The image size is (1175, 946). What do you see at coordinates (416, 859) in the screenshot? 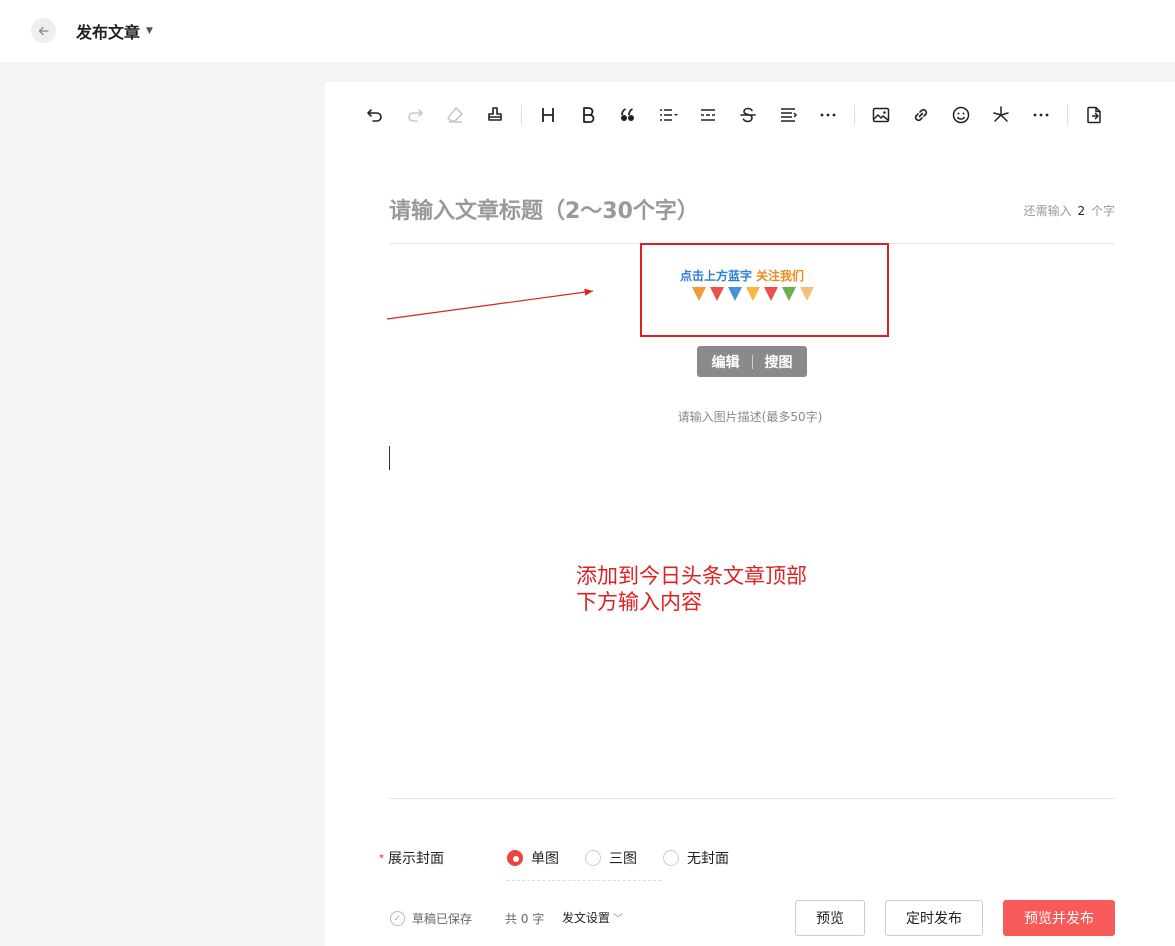
I see `cover-label-text: 展示封面` at bounding box center [416, 859].